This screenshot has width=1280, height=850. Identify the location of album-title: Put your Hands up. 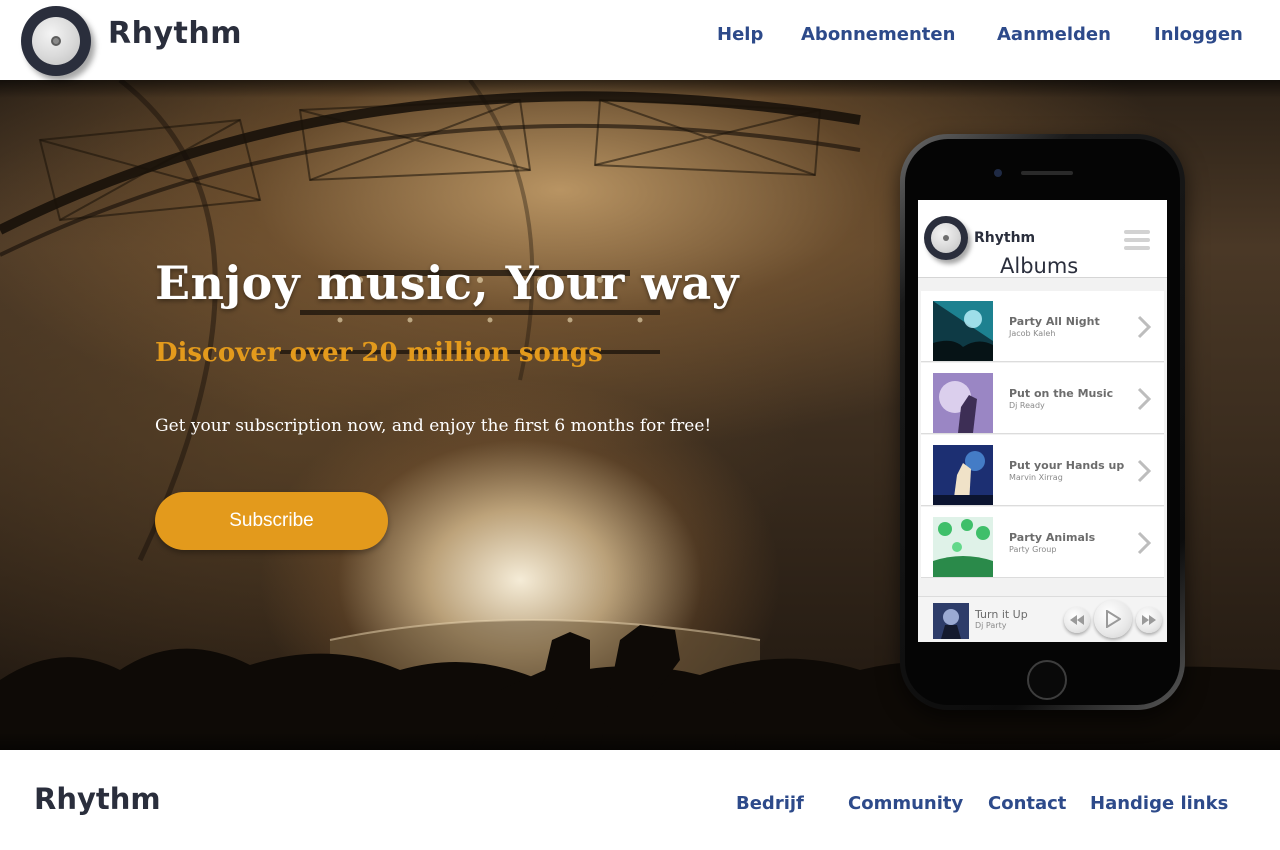
(1067, 465).